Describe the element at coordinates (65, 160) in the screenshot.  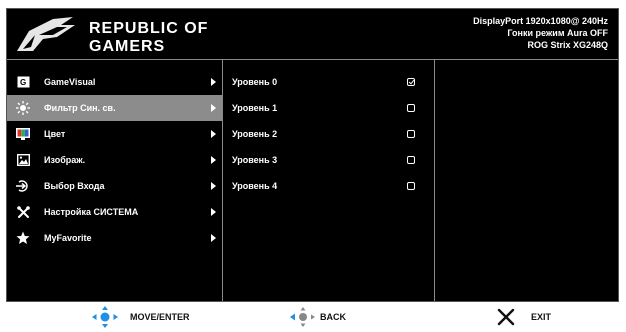
I see `menu-item-label: Изображ.` at that location.